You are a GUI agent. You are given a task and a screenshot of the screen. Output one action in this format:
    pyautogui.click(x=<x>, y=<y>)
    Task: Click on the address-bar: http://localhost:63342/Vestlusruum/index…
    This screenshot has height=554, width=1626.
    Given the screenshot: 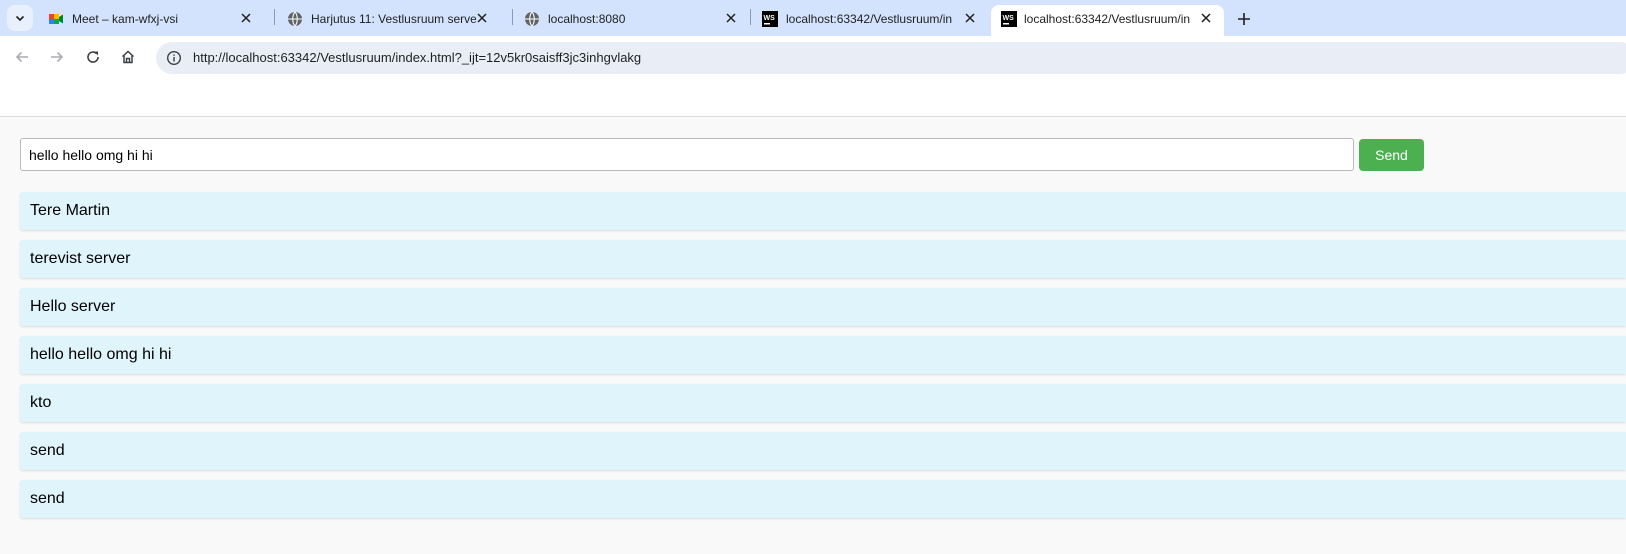 What is the action you would take?
    pyautogui.click(x=891, y=58)
    